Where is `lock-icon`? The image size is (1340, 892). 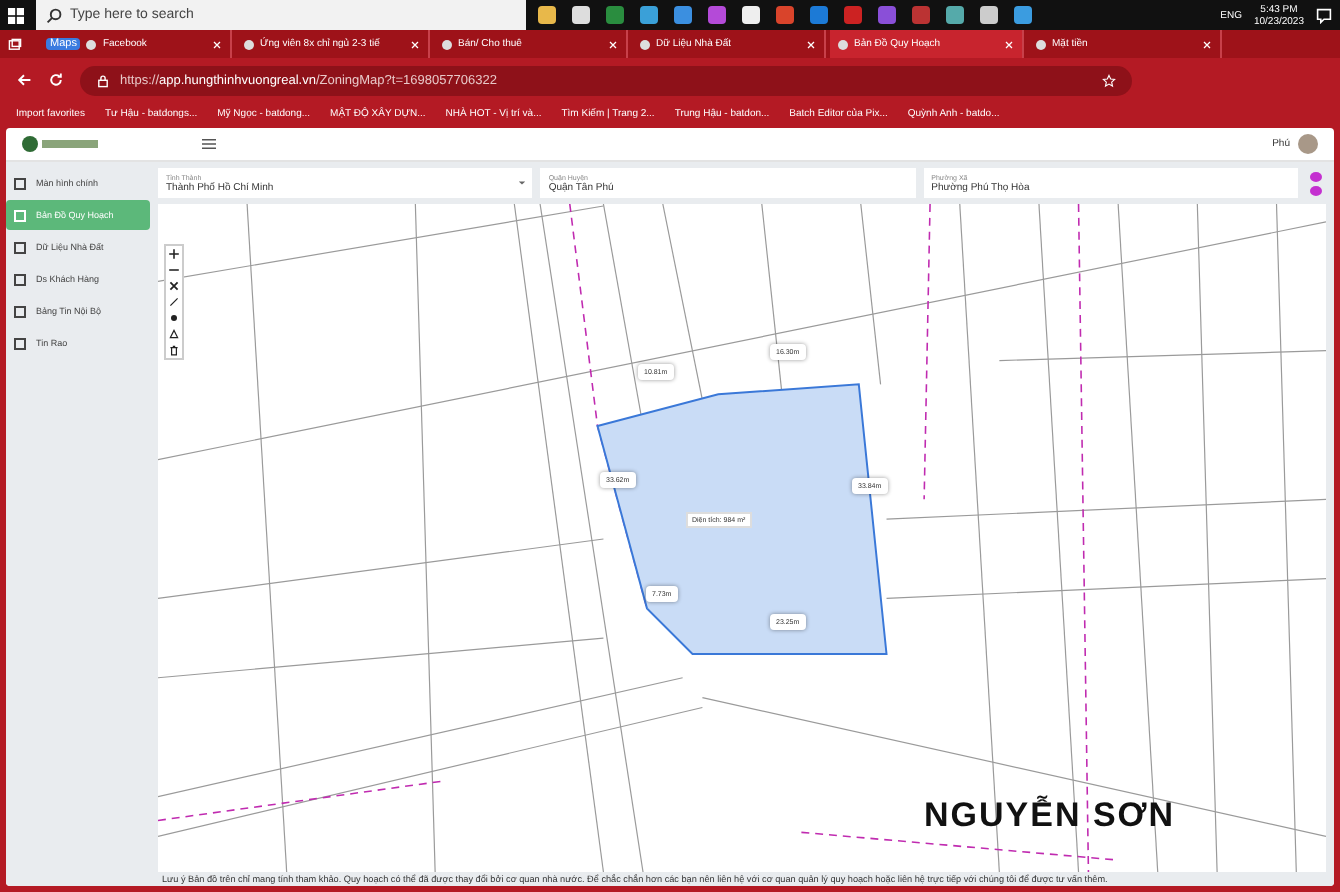
lock-icon is located at coordinates (103, 80).